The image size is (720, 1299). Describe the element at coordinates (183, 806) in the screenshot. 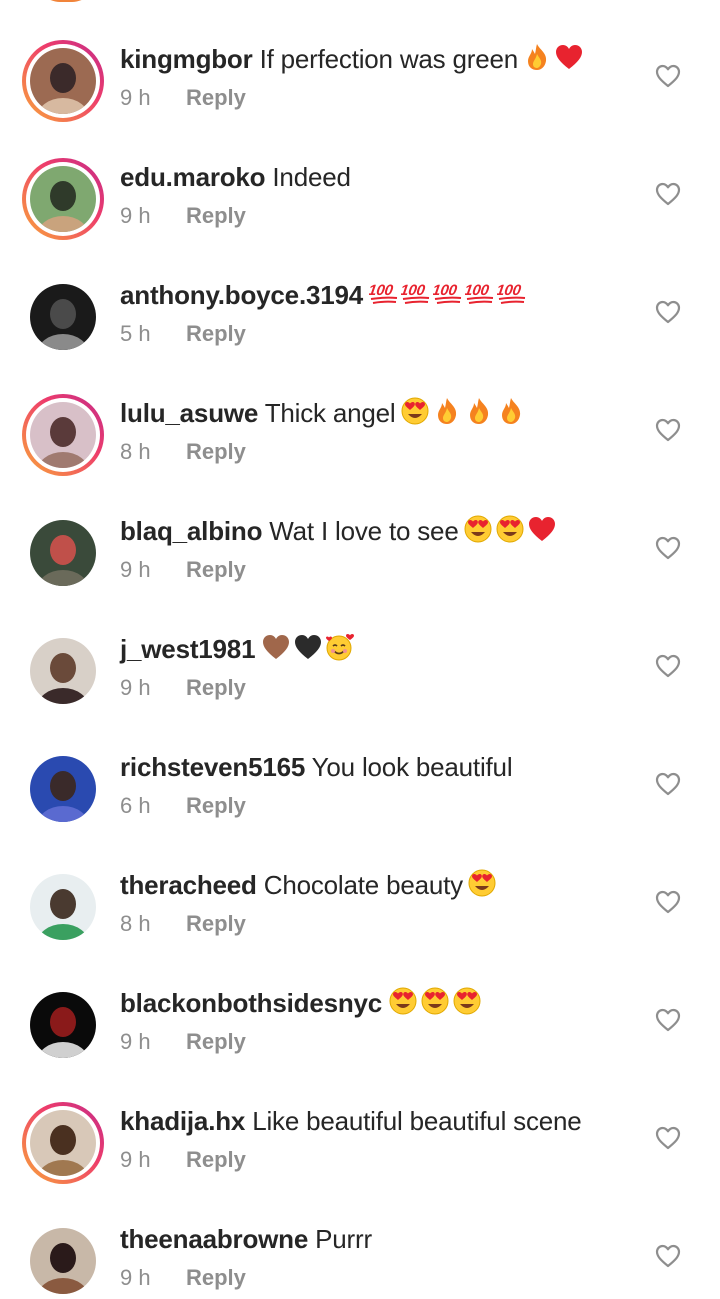

I see `comment-meta: 6 h Reply` at that location.